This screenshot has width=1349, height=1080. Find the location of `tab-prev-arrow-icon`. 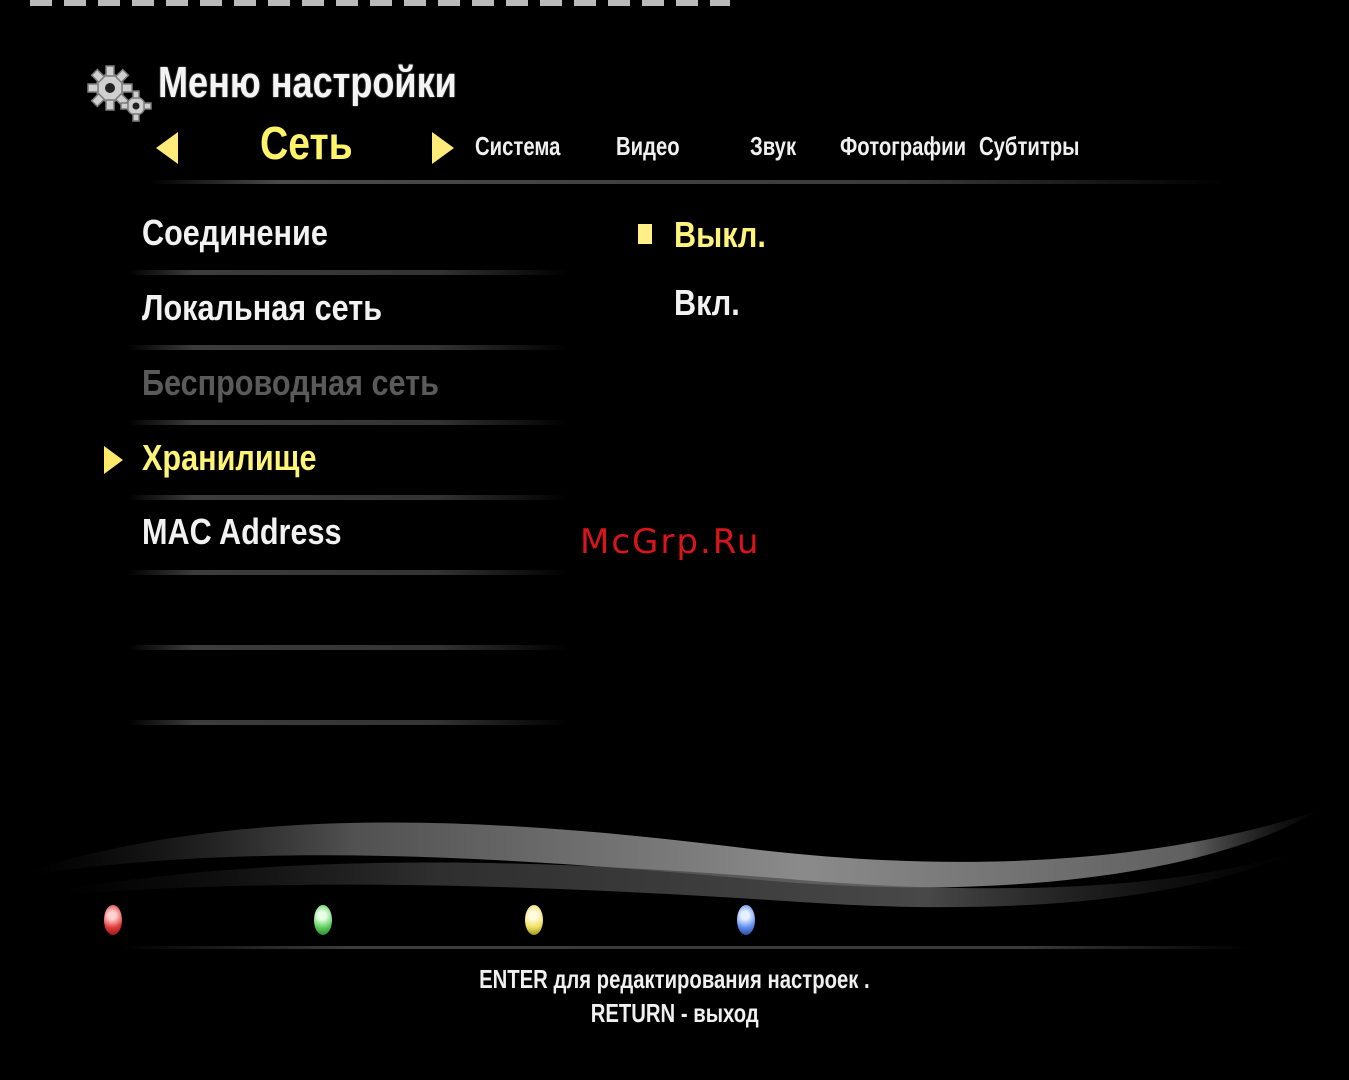

tab-prev-arrow-icon is located at coordinates (167, 148).